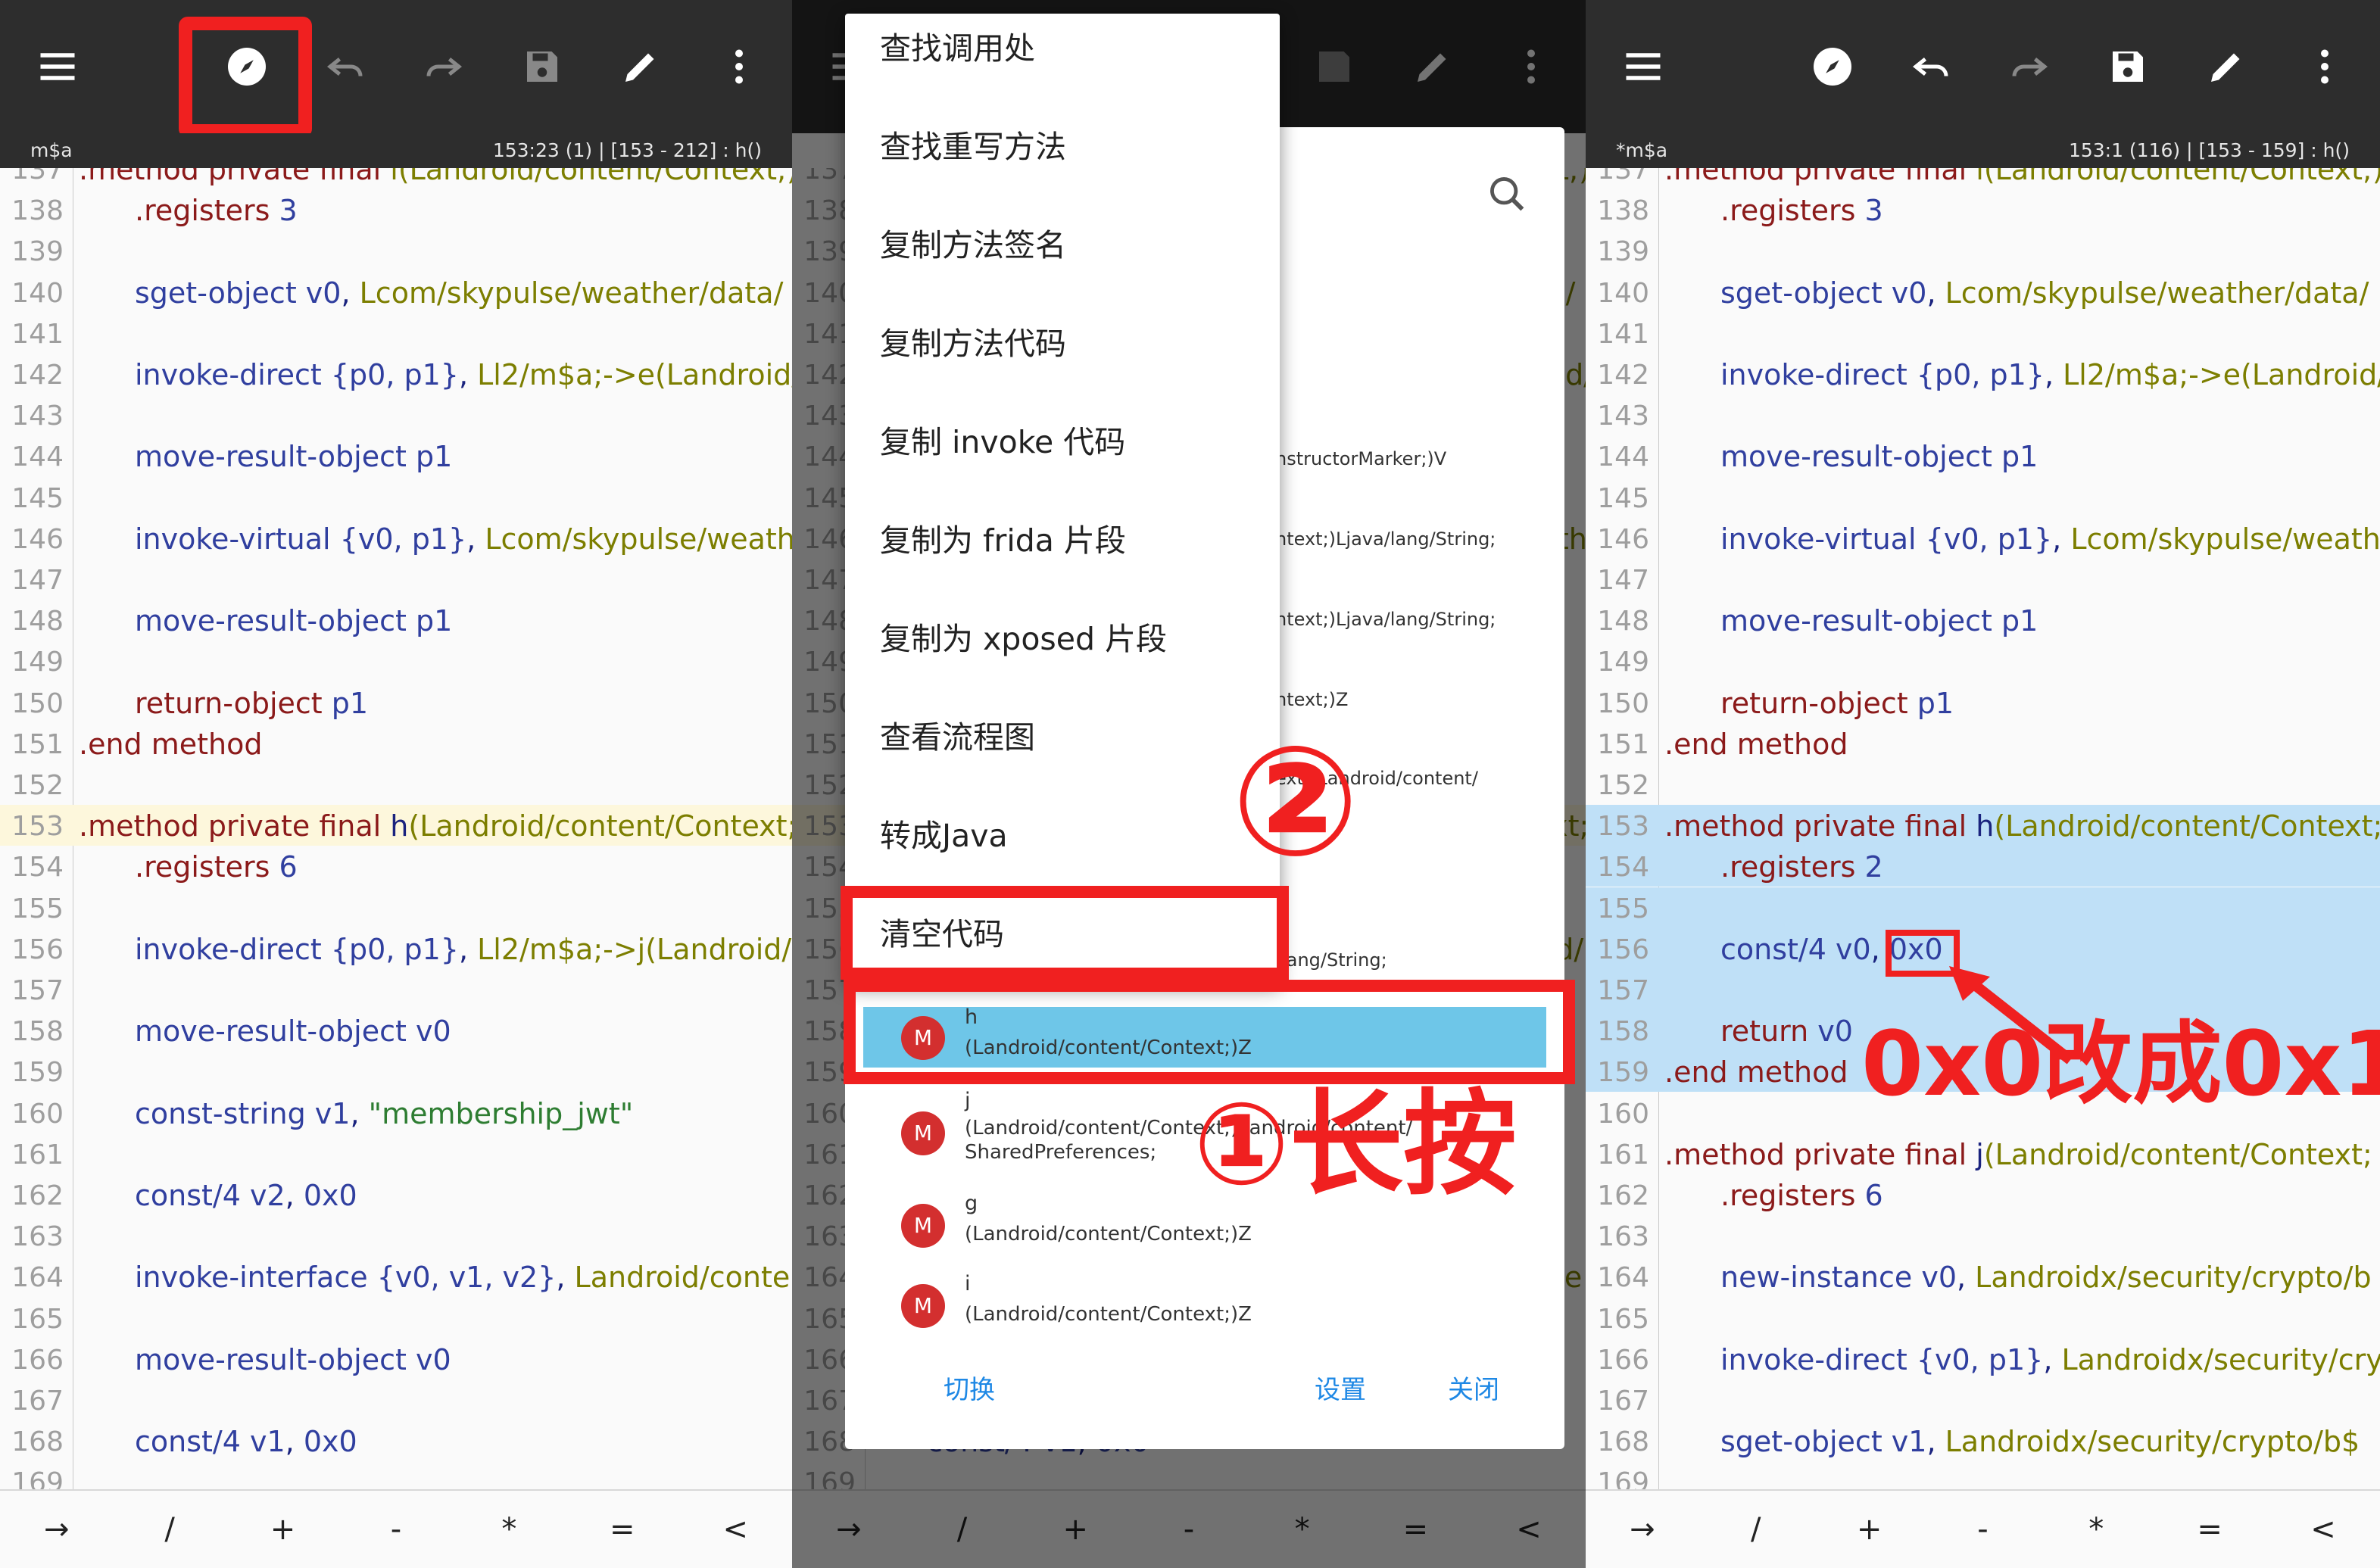 Image resolution: width=2380 pixels, height=1568 pixels. Describe the element at coordinates (973, 243) in the screenshot. I see `menu-item-copy-signature: 复制方法签名` at that location.